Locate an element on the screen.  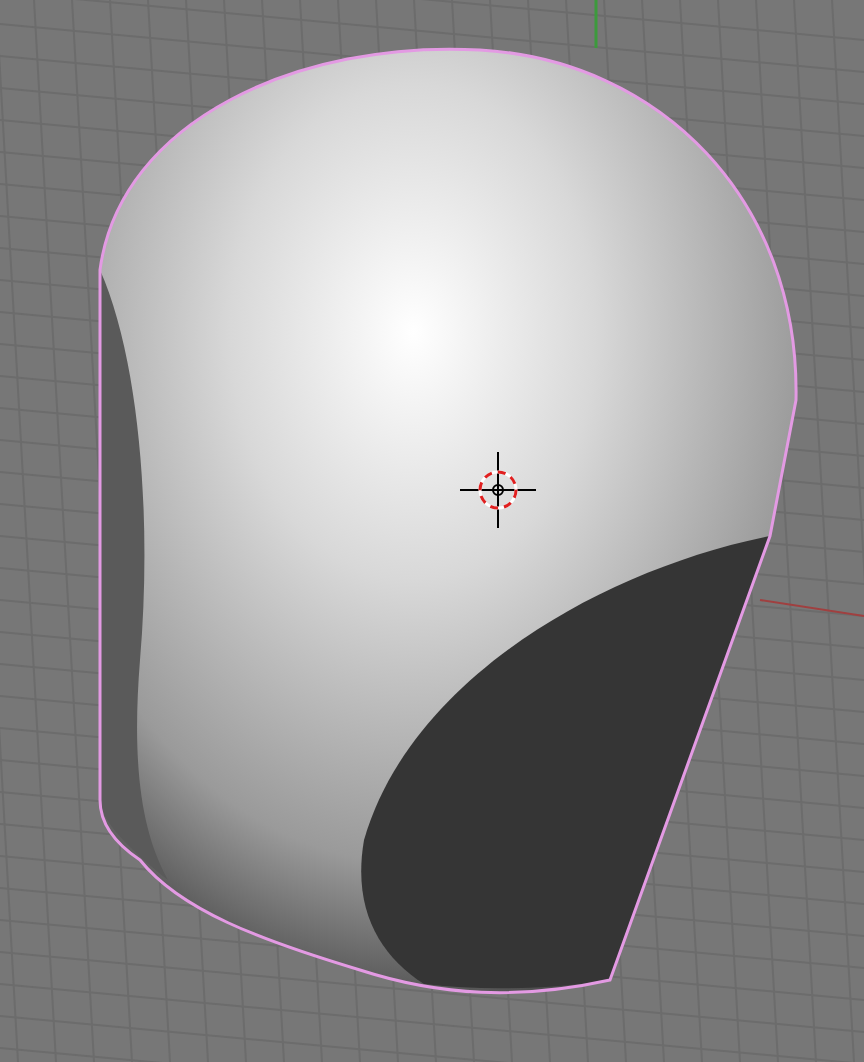
3d-cursor-icon is located at coordinates (498, 490).